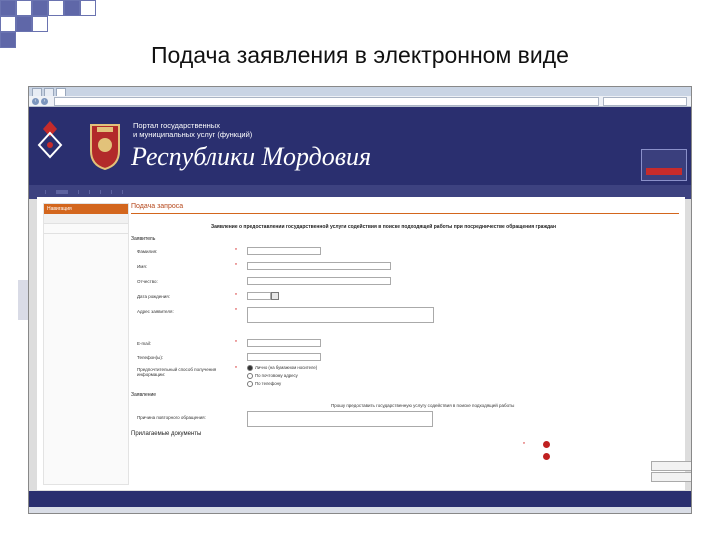 This screenshot has width=720, height=540. What do you see at coordinates (193, 134) in the screenshot?
I see `portal-title-line2: и муниципальных услуг (функций)` at bounding box center [193, 134].